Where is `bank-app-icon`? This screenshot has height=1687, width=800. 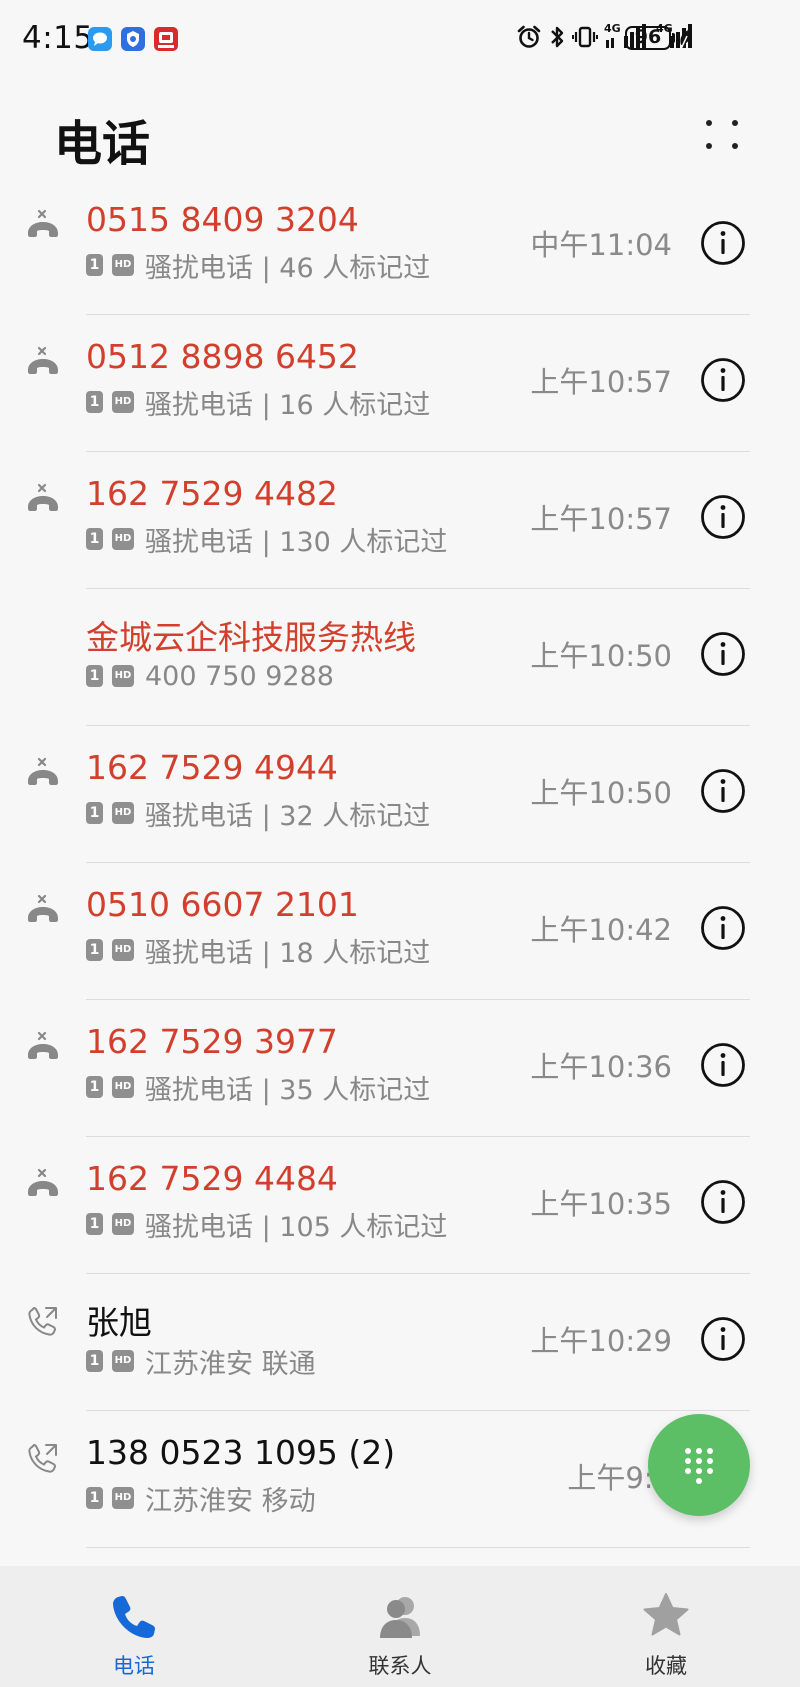
bank-app-icon is located at coordinates (166, 39).